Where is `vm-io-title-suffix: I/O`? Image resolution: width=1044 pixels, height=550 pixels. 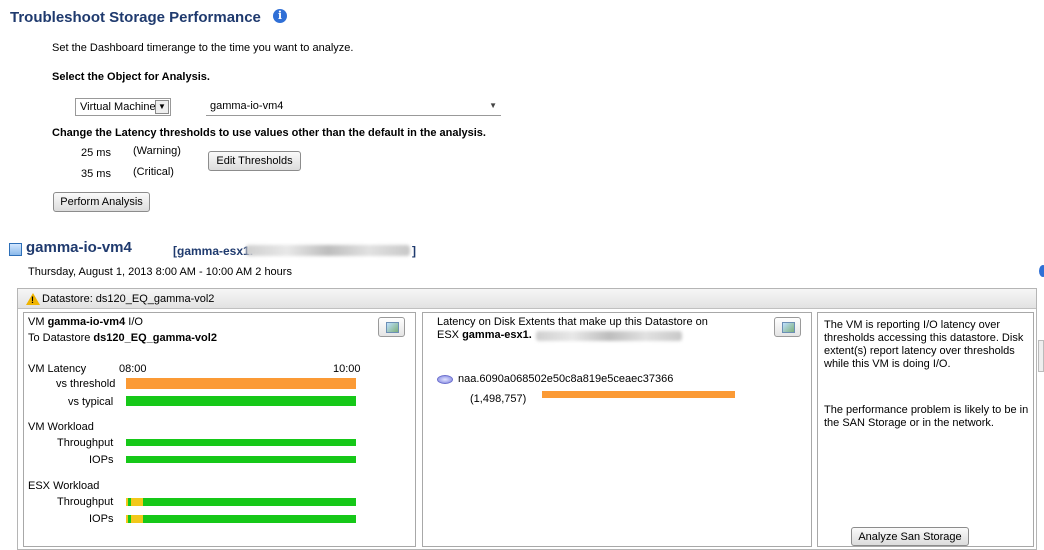 vm-io-title-suffix: I/O is located at coordinates (134, 322).